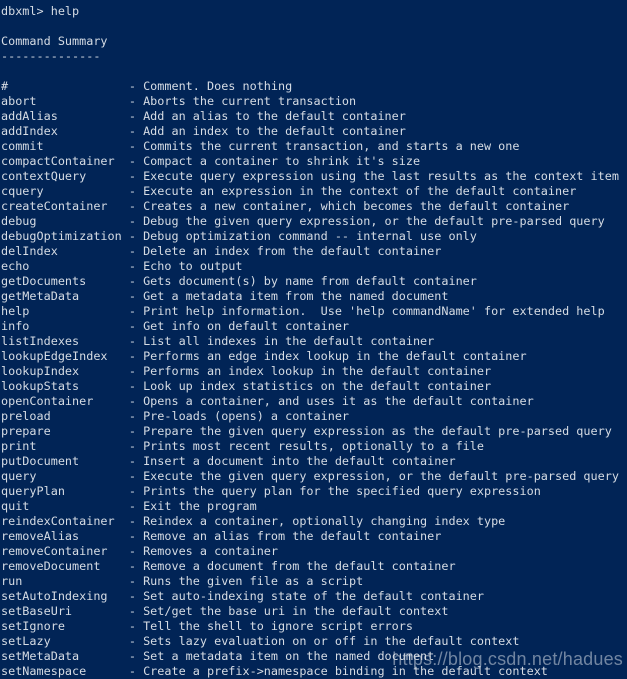 The height and width of the screenshot is (679, 627). What do you see at coordinates (246, 326) in the screenshot?
I see `command-description: Get info on default container` at bounding box center [246, 326].